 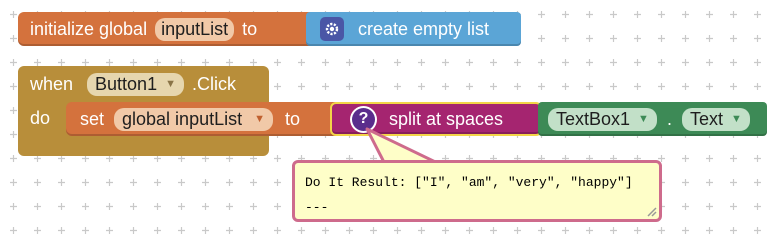 I want to click on create-empty-list-label: create empty list, so click(x=424, y=28).